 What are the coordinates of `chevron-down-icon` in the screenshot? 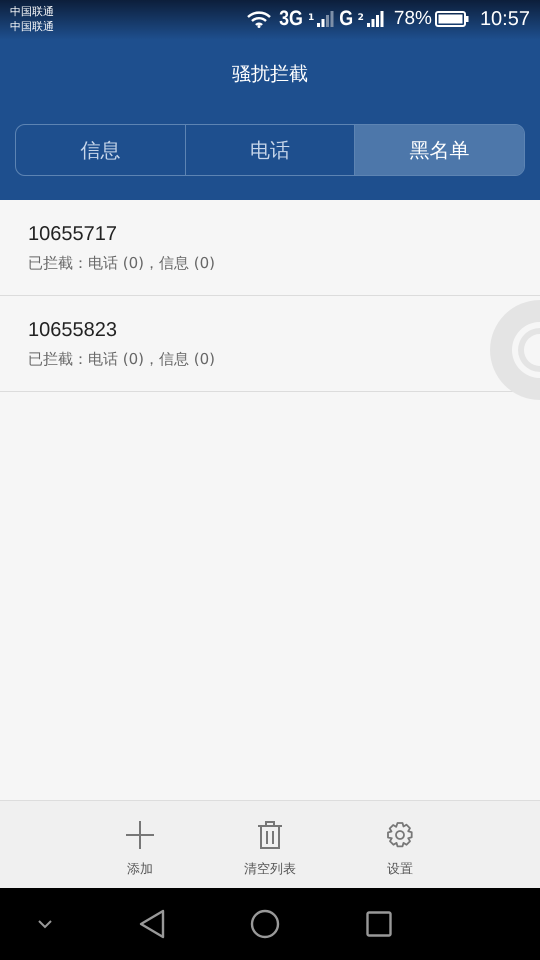 It's located at (45, 924).